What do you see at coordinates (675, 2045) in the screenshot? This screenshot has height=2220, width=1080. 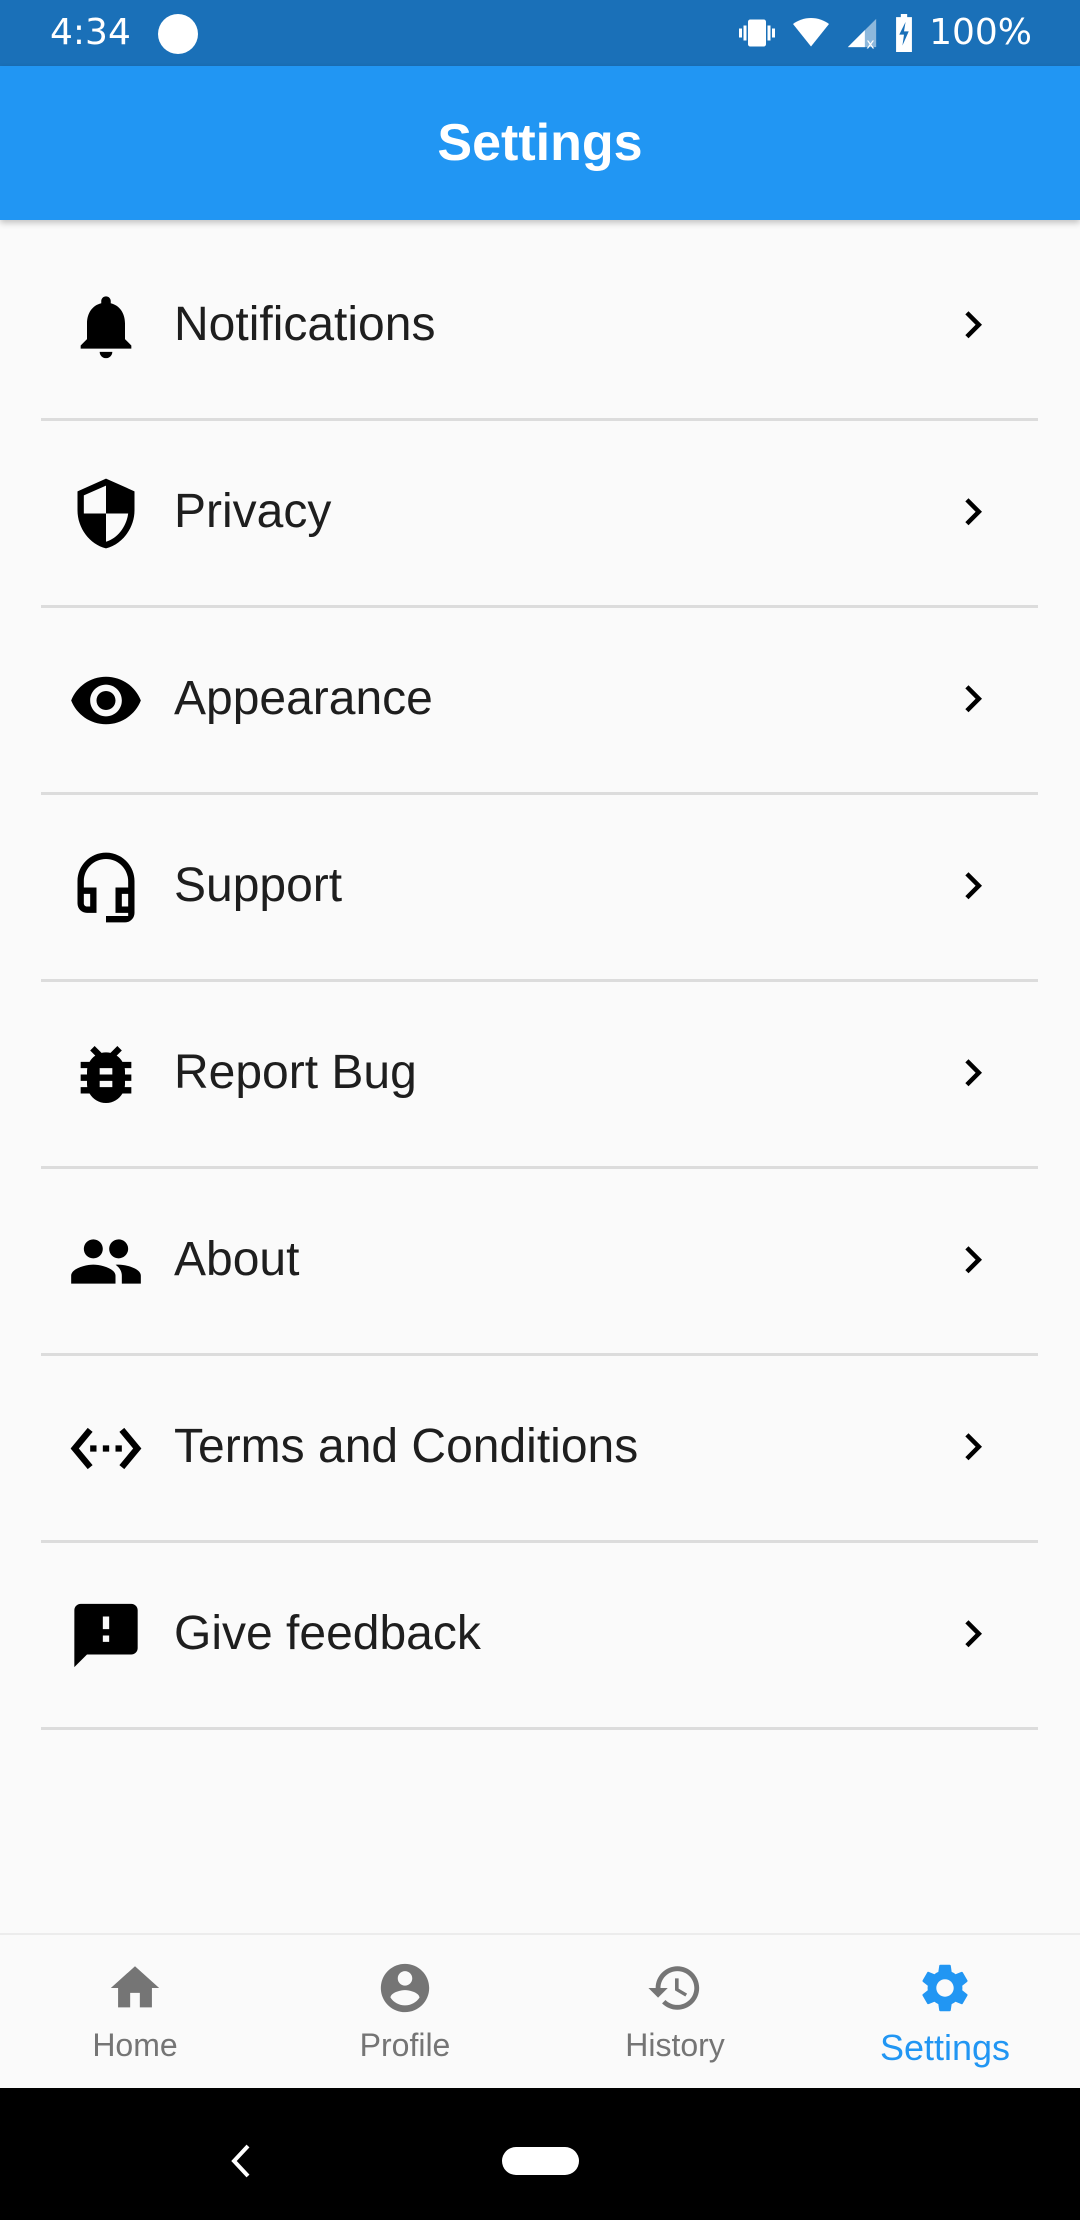 I see `nav-label: History` at bounding box center [675, 2045].